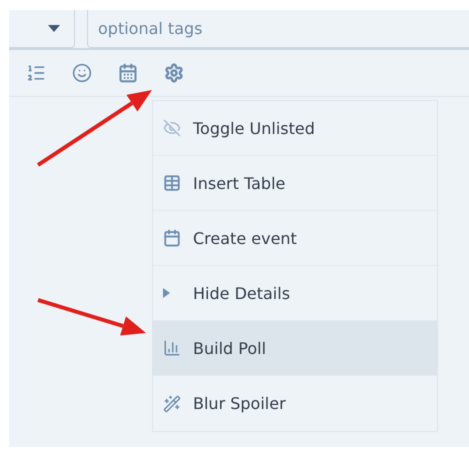  What do you see at coordinates (295, 403) in the screenshot?
I see `menu-item: Blur Spoiler` at bounding box center [295, 403].